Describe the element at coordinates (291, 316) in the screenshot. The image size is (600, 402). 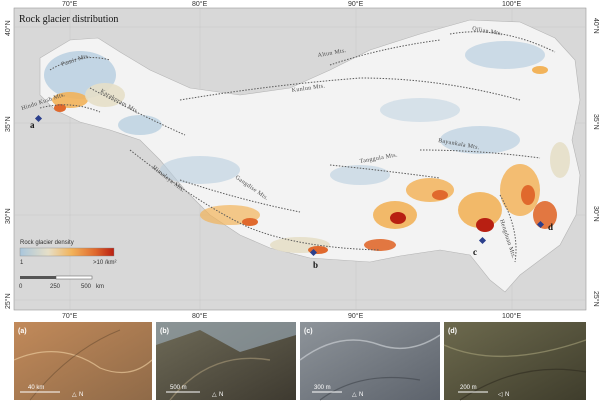
I see `longitude-labels-bottom: 70°E 80°E 90°E 100°E` at that location.